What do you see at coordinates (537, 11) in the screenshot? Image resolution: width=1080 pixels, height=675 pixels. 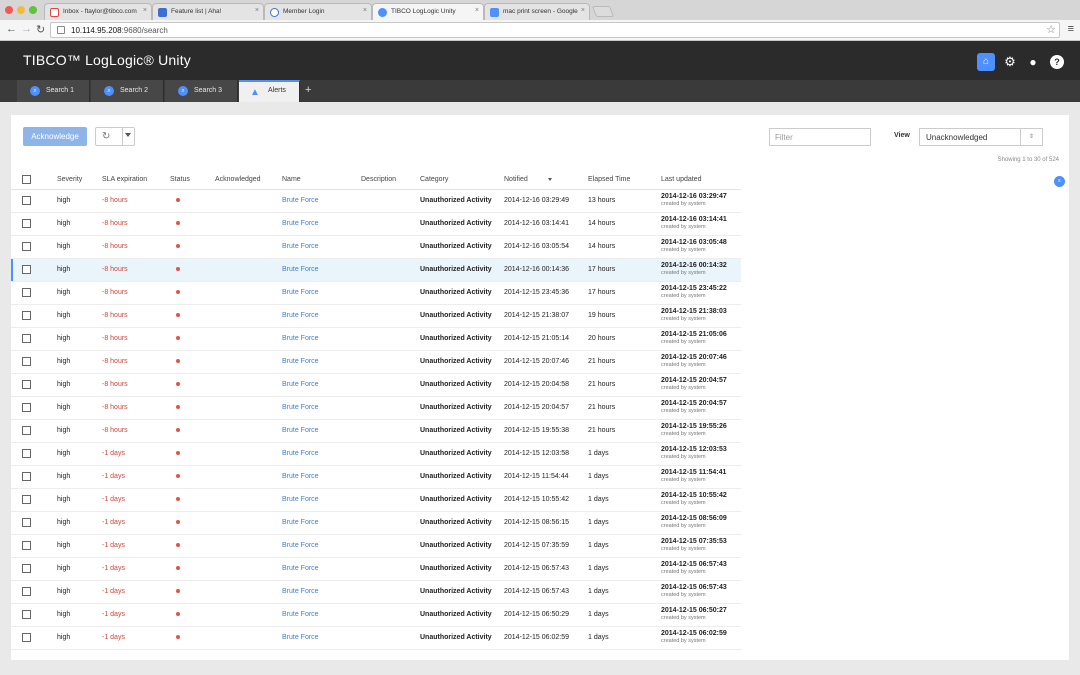 I see `browser-tab-google: mac print screen - Google ×` at bounding box center [537, 11].